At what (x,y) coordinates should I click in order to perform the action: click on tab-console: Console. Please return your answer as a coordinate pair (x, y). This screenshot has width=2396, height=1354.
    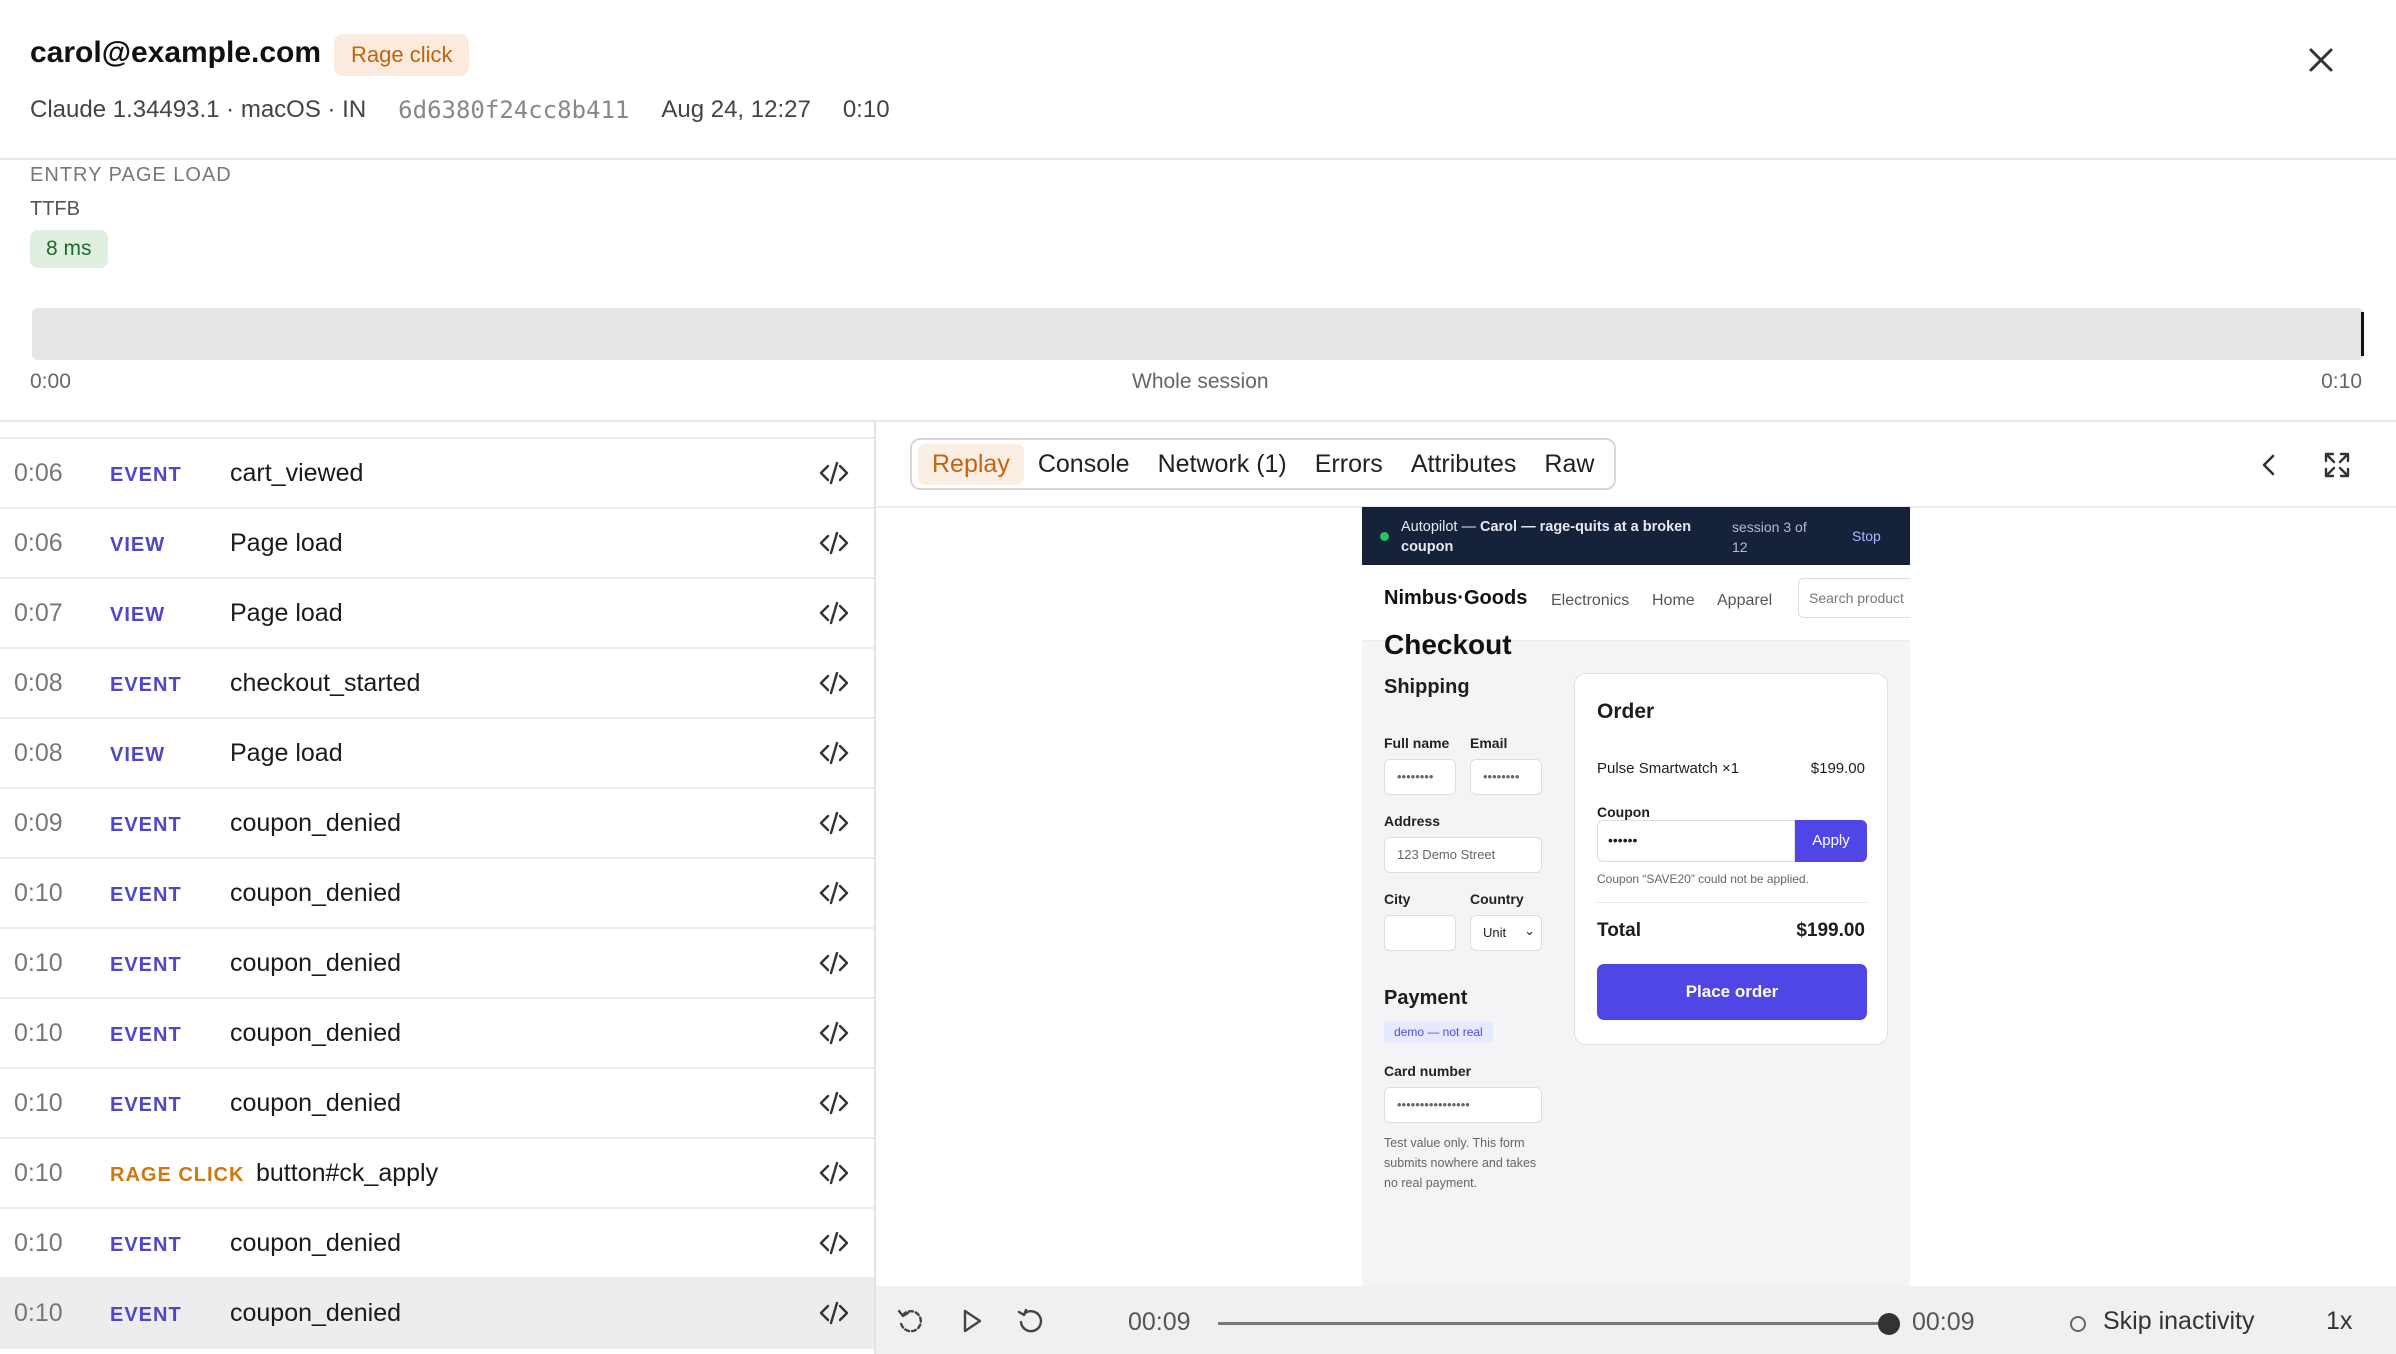
    Looking at the image, I should click on (1084, 464).